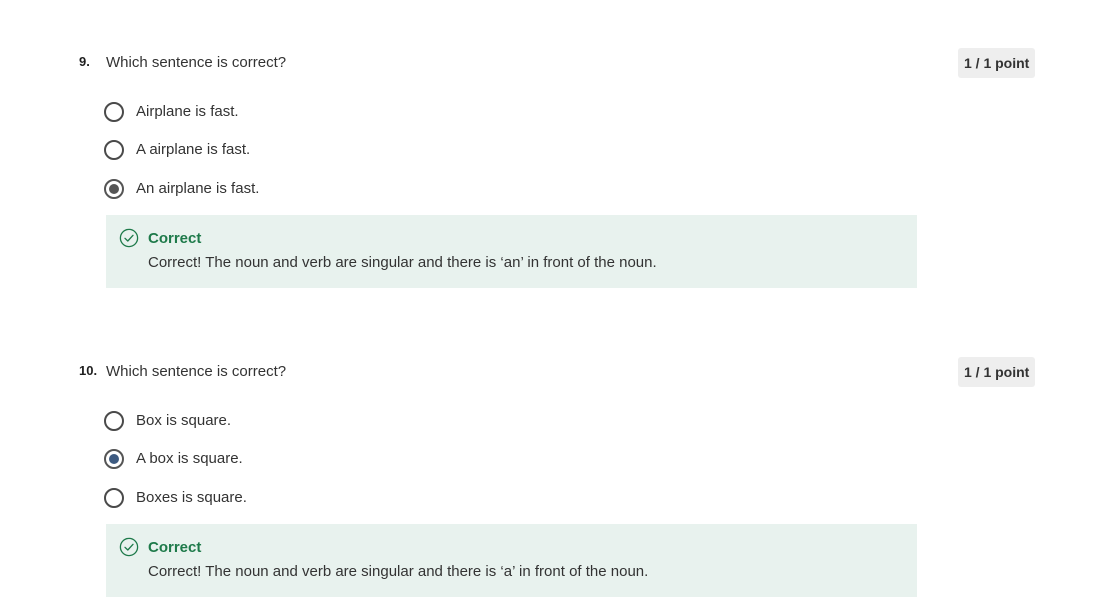  What do you see at coordinates (189, 458) in the screenshot?
I see `option-label: A box is square.` at bounding box center [189, 458].